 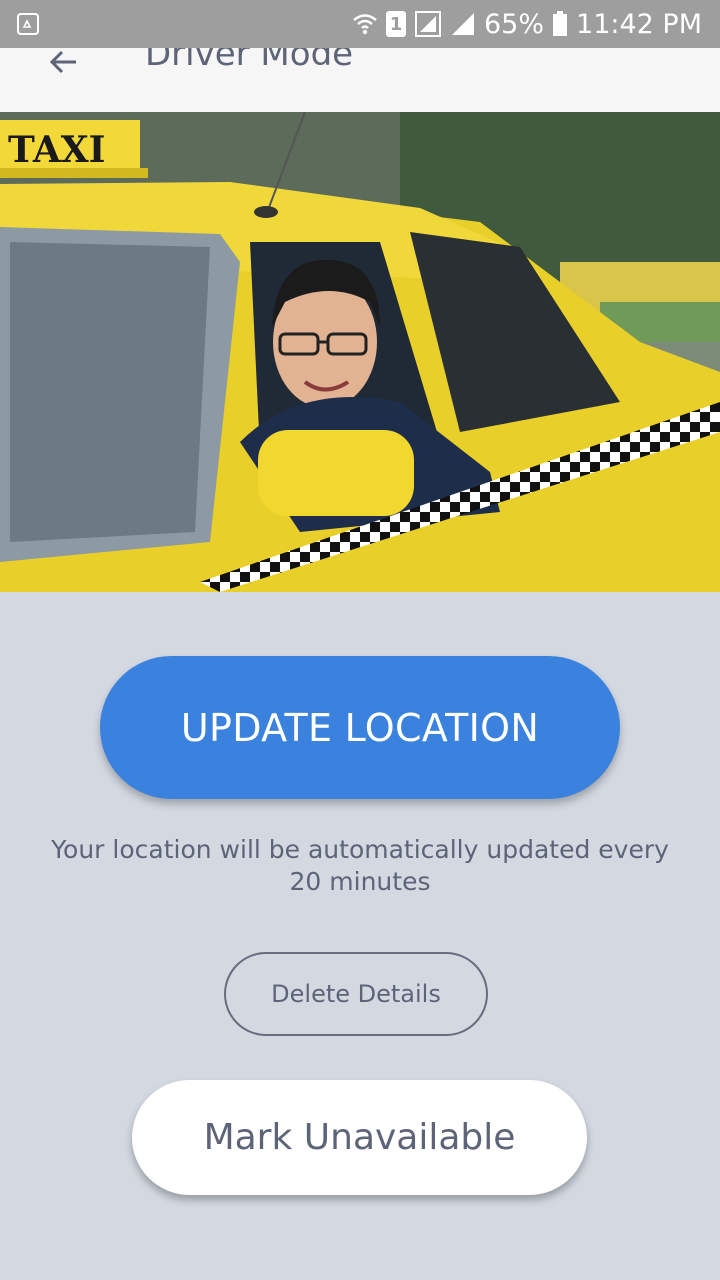 What do you see at coordinates (249, 61) in the screenshot?
I see `page-title: Driver Mode` at bounding box center [249, 61].